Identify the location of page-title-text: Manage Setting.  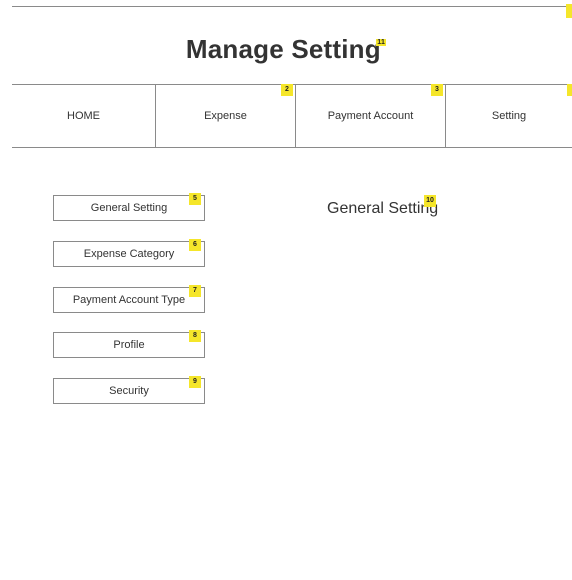
(283, 49).